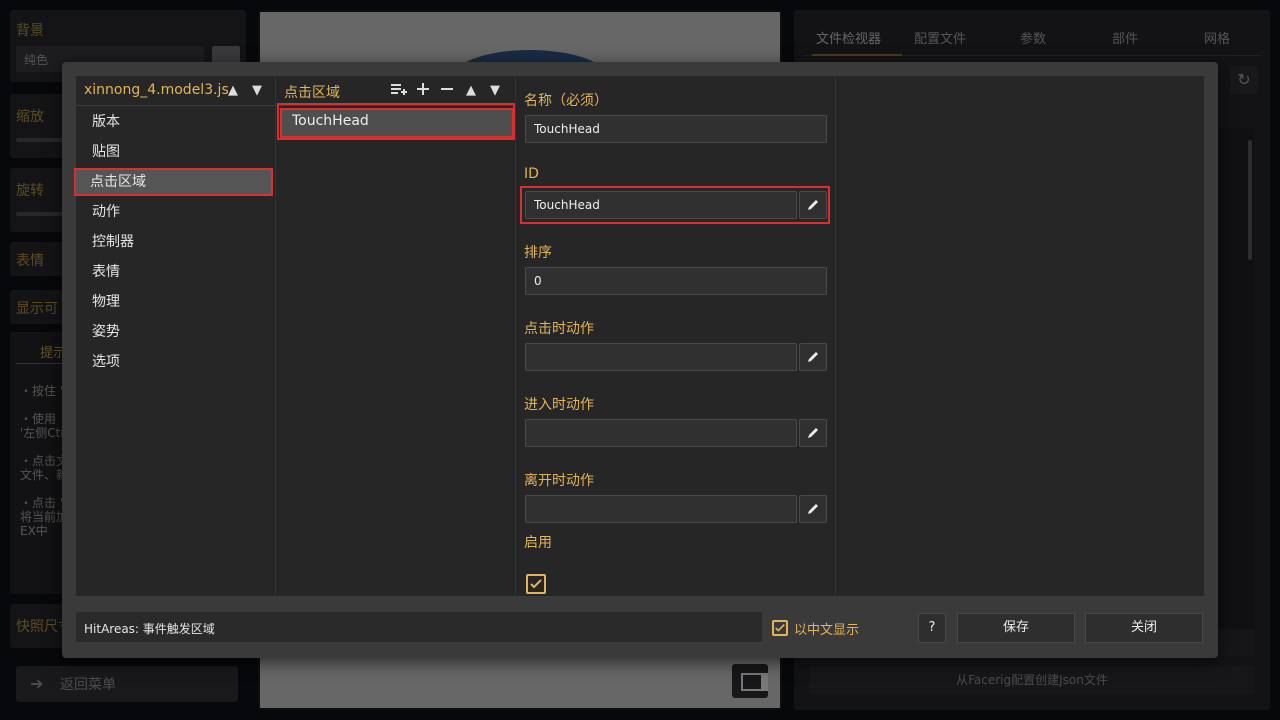 Image resolution: width=1280 pixels, height=720 pixels. Describe the element at coordinates (175, 302) in the screenshot. I see `nav-item-physics: 物理` at that location.